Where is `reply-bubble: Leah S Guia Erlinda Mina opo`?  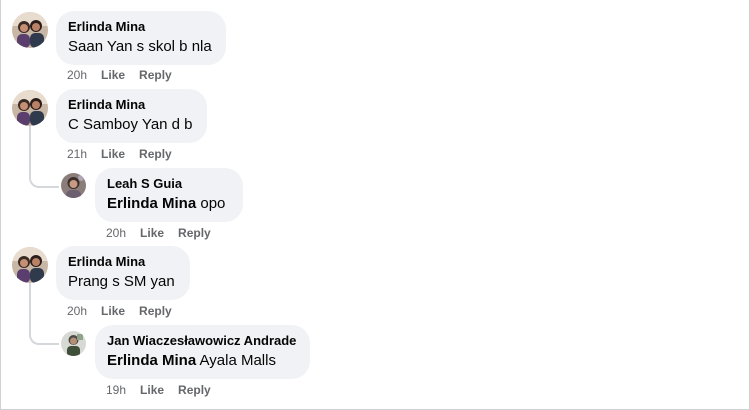 reply-bubble: Leah S Guia Erlinda Mina opo is located at coordinates (169, 195).